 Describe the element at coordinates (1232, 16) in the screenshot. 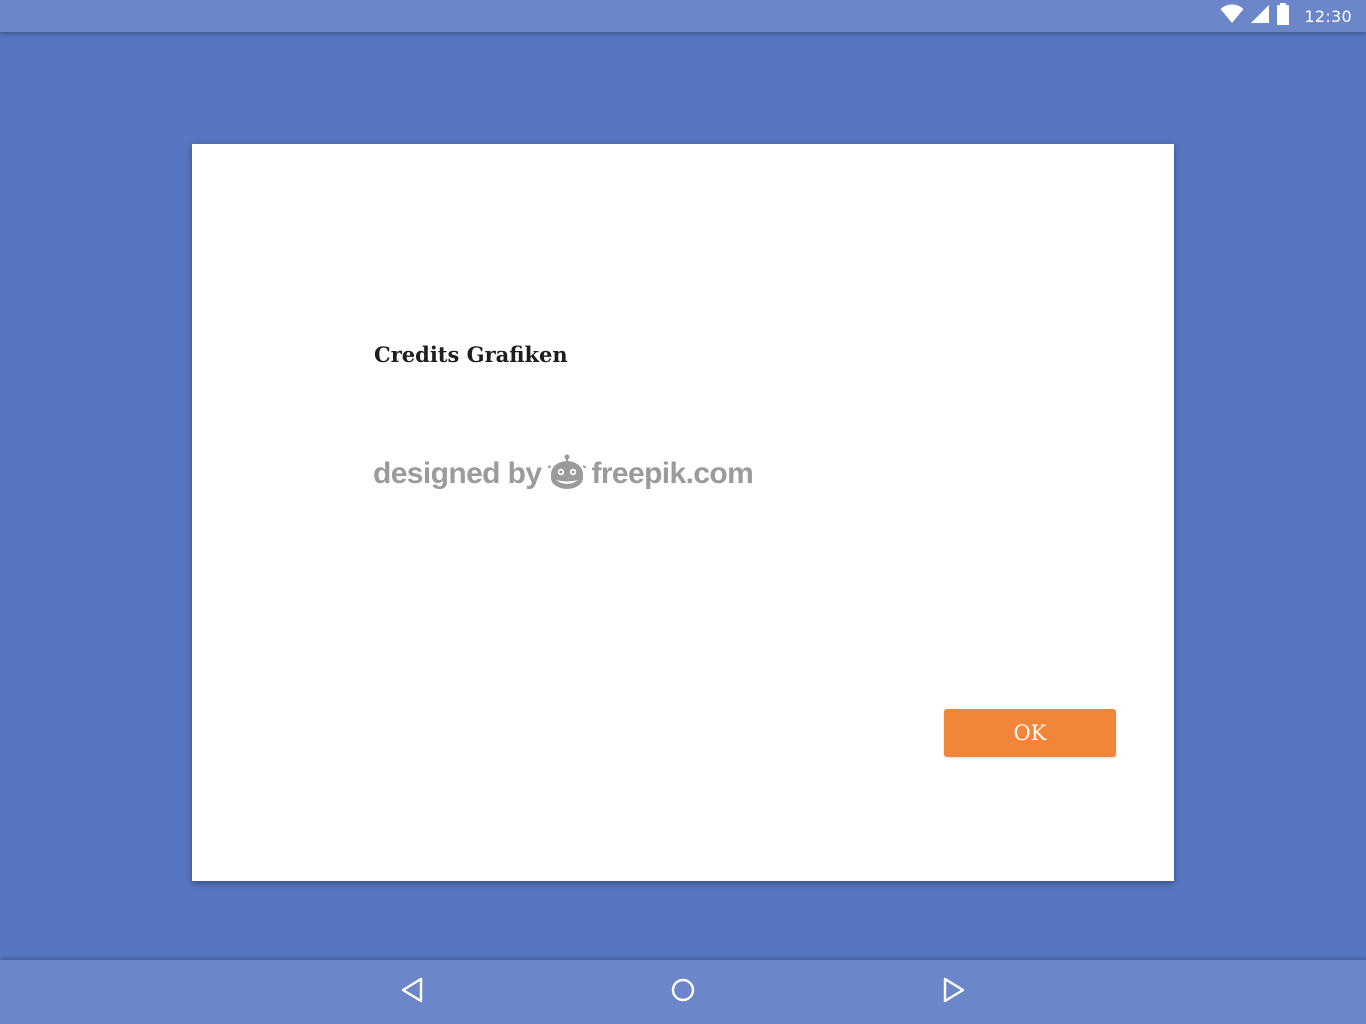

I see `wifi-icon` at that location.